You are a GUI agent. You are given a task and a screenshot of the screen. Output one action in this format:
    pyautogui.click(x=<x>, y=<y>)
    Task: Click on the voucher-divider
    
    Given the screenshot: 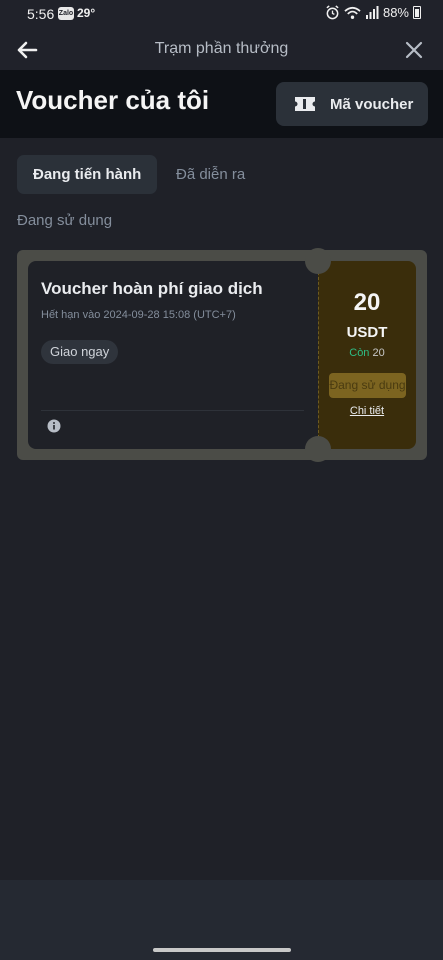 What is the action you would take?
    pyautogui.click(x=172, y=410)
    